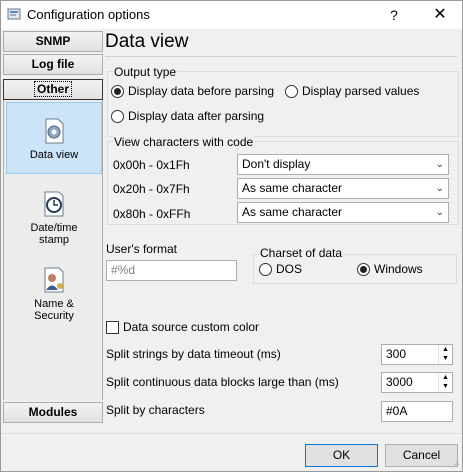 This screenshot has height=472, width=463. What do you see at coordinates (276, 164) in the screenshot?
I see `char-display-value-0: Don't display` at bounding box center [276, 164].